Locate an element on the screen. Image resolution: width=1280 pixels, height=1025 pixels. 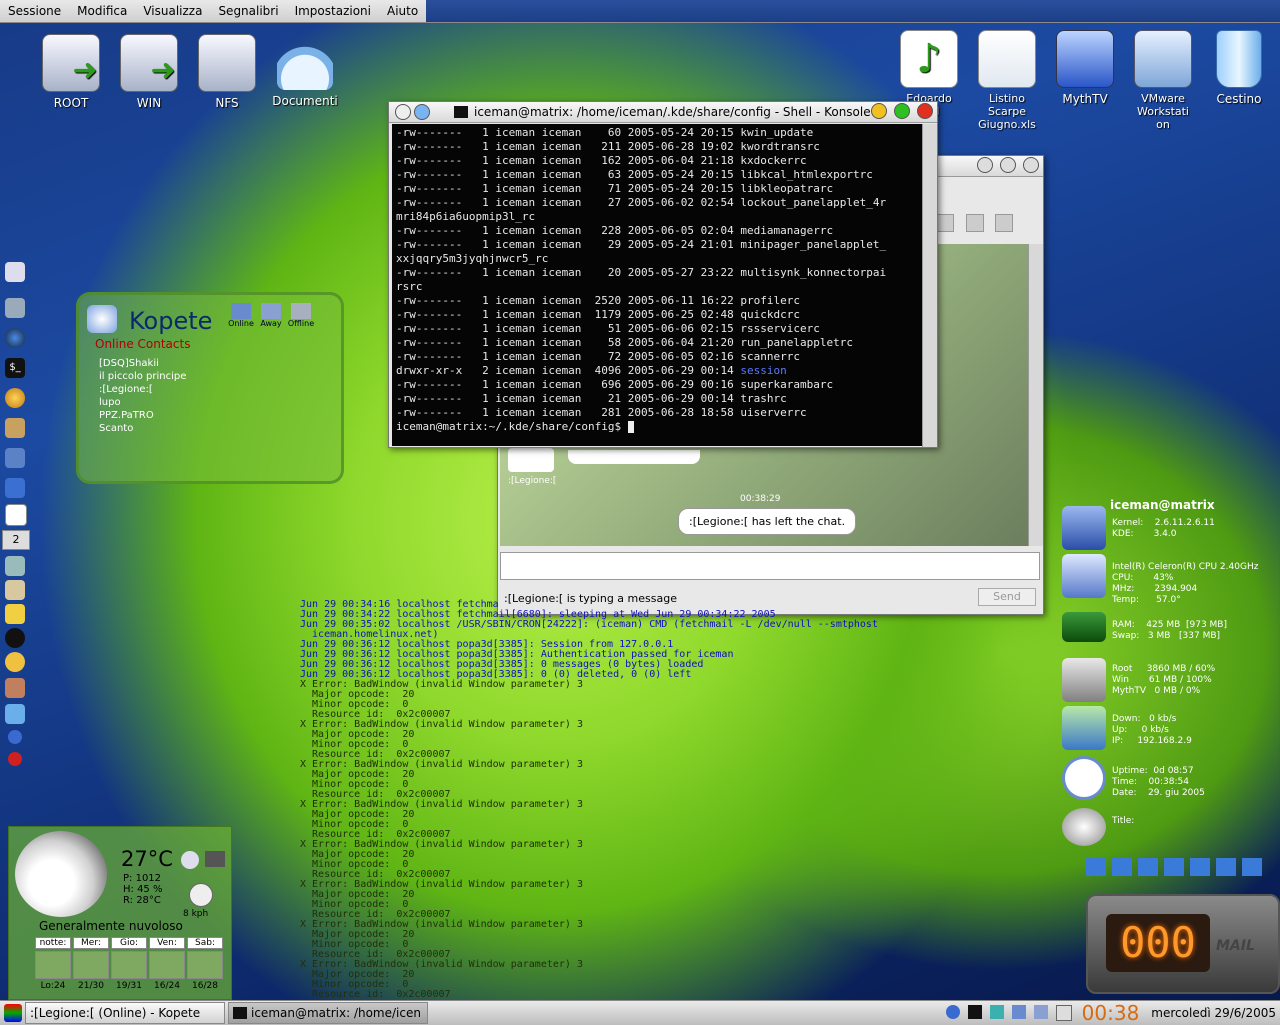
desktop-icon is located at coordinates (15, 488).